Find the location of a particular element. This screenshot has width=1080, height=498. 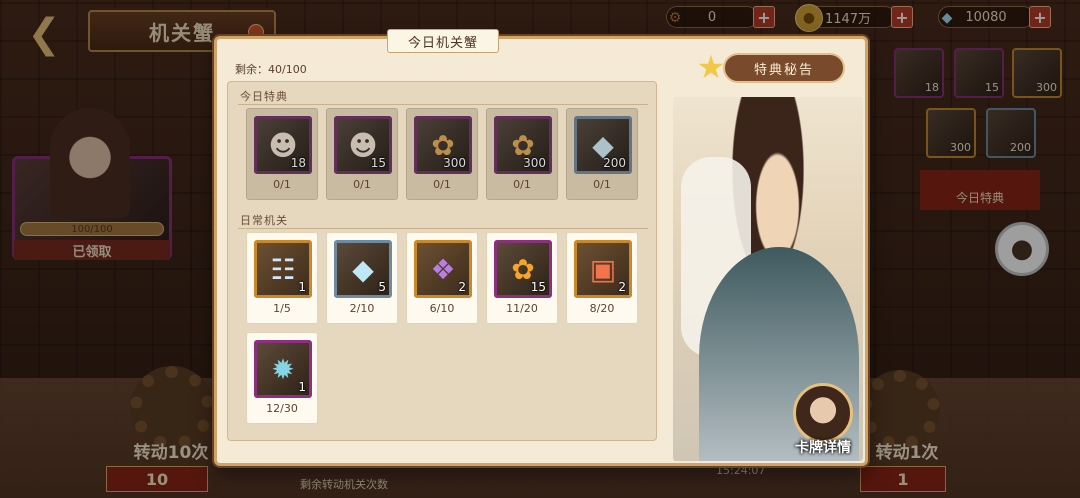

bonus-secret-label: 特典秘告 is located at coordinates (783, 70).